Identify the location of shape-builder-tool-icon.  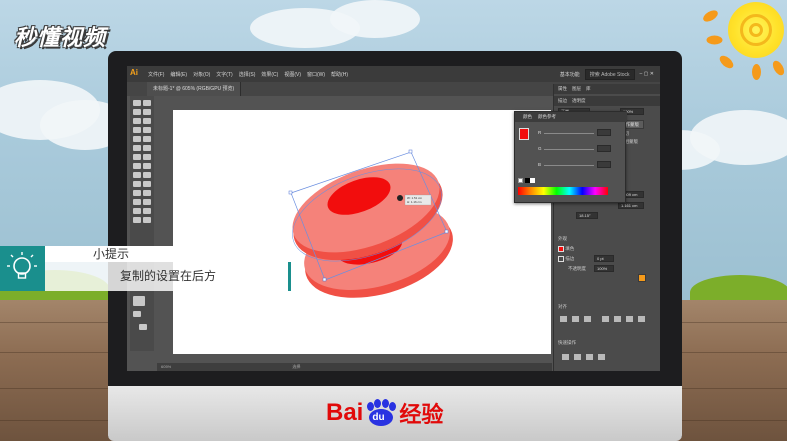
(137, 175).